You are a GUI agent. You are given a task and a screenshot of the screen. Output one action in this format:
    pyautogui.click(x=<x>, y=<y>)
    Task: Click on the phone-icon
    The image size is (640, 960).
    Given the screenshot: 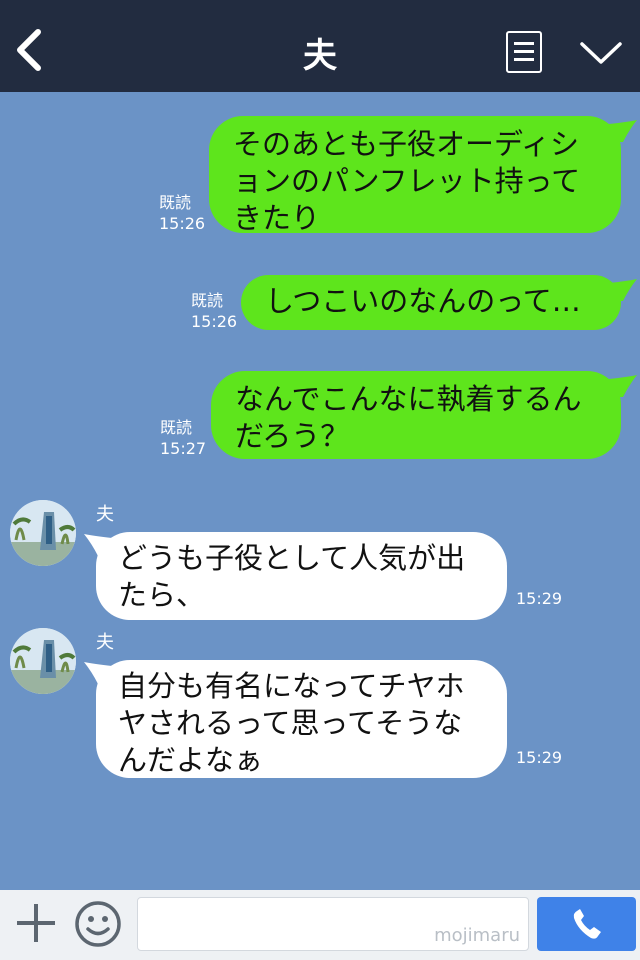 What is the action you would take?
    pyautogui.click(x=587, y=924)
    